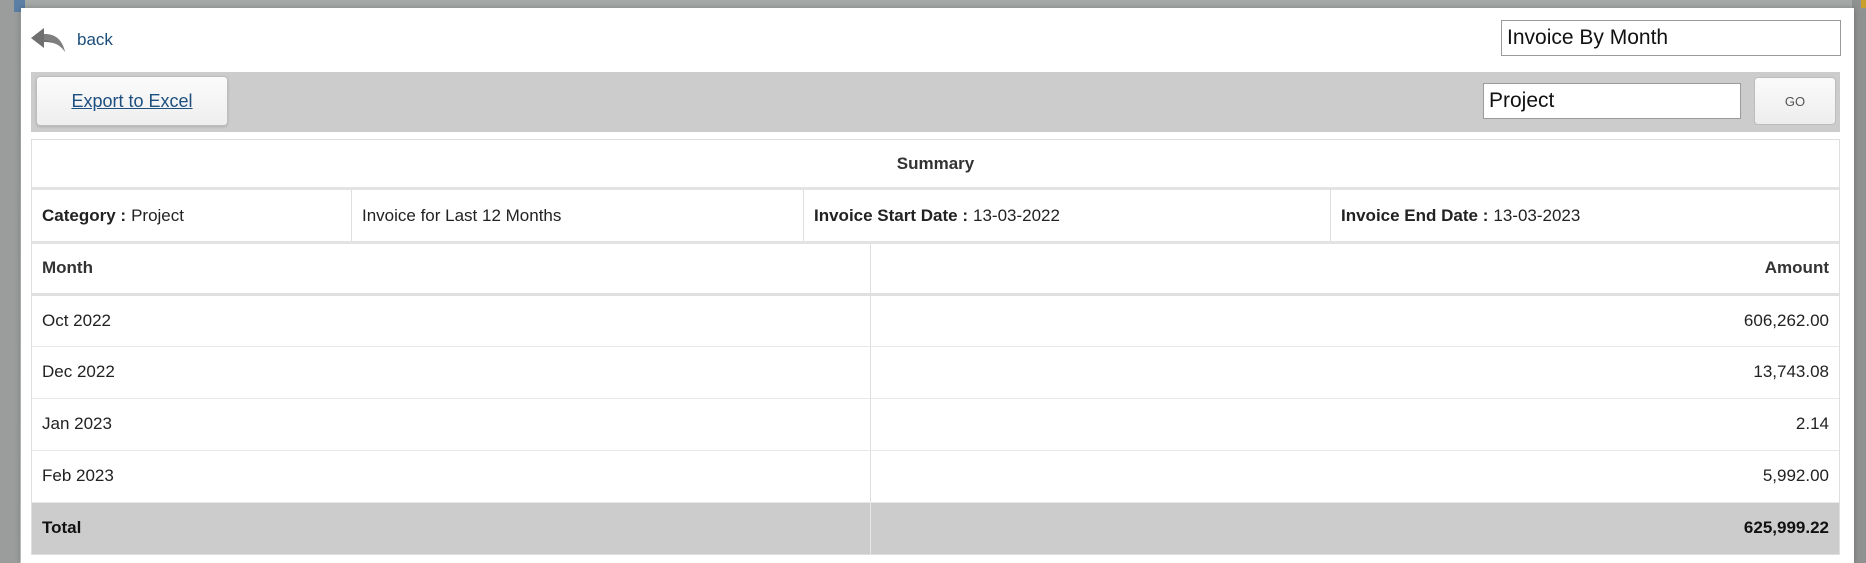 Image resolution: width=1866 pixels, height=563 pixels. I want to click on end-date-cell: Invoice End Date : 13-03-2023, so click(1585, 215).